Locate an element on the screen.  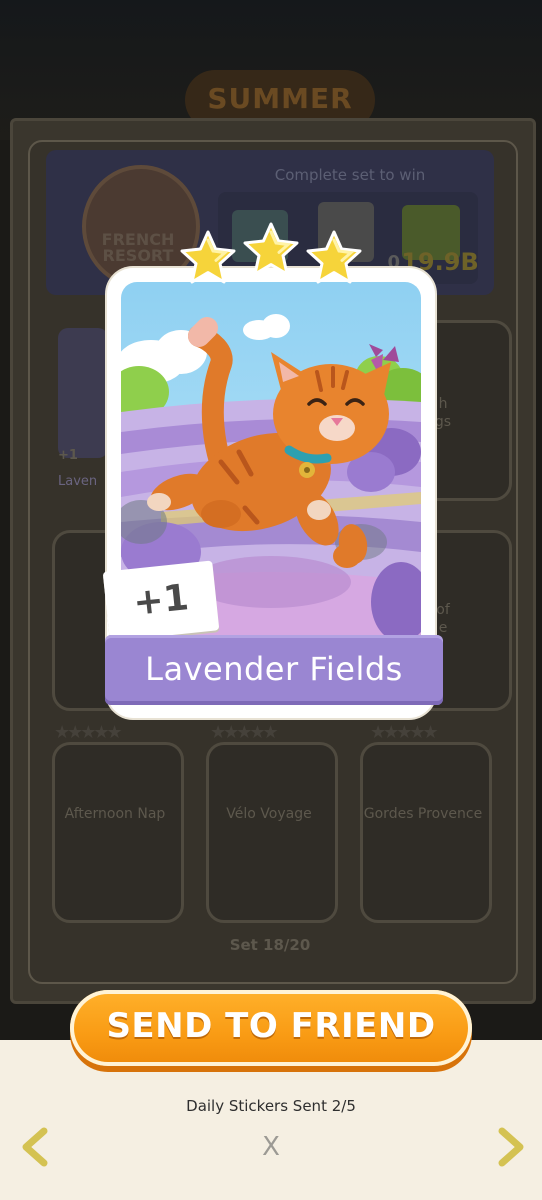
set-badge-label: FRENCH RESORT is located at coordinates (138, 247).